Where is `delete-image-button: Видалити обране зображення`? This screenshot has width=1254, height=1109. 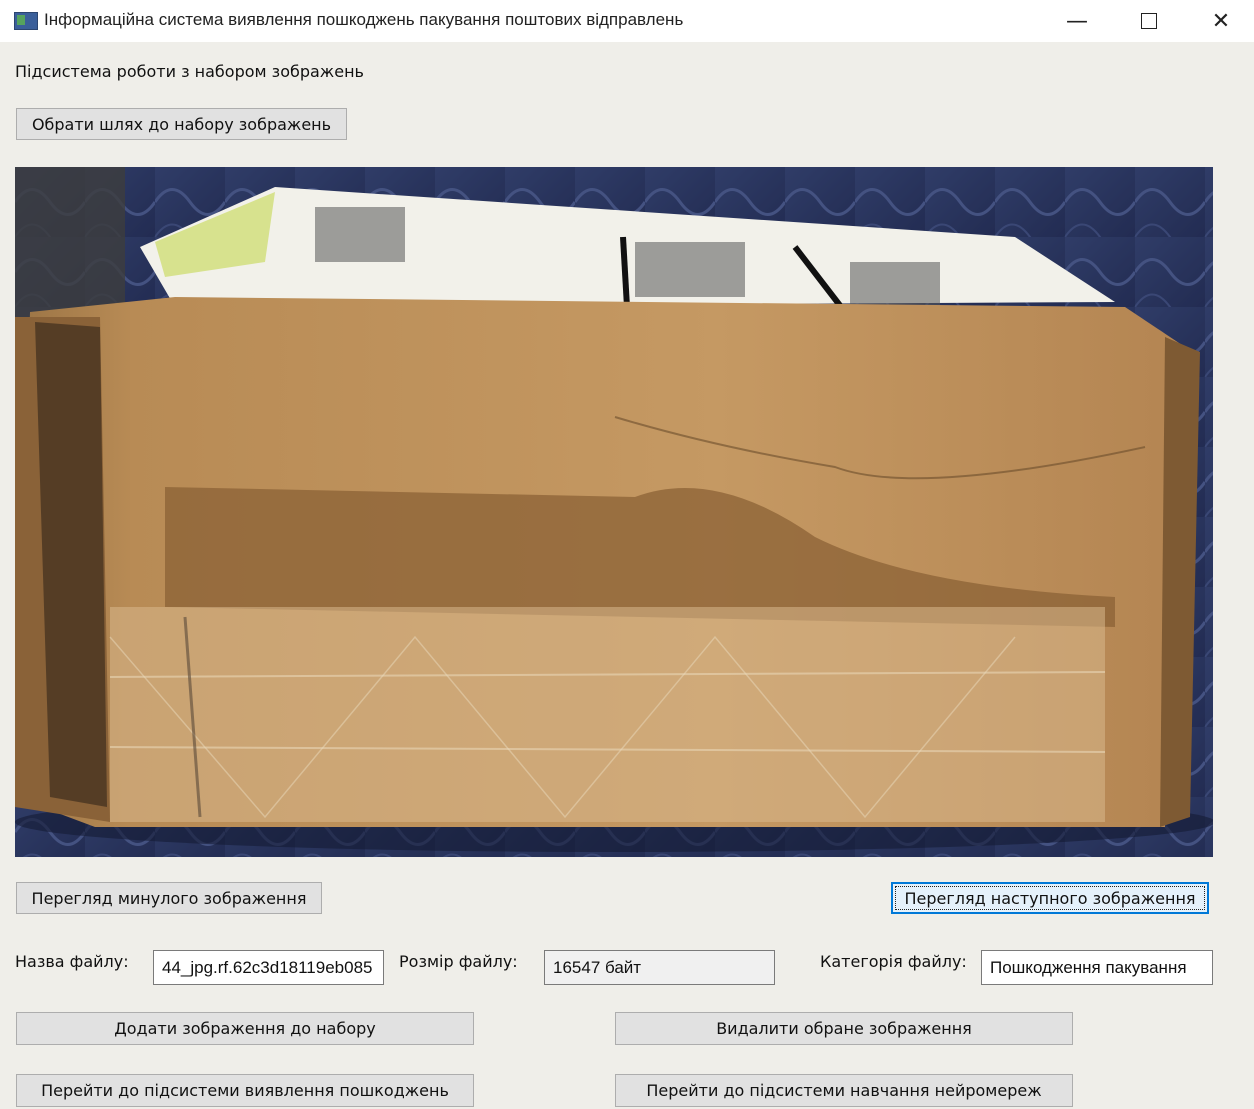
delete-image-button: Видалити обране зображення is located at coordinates (844, 1028).